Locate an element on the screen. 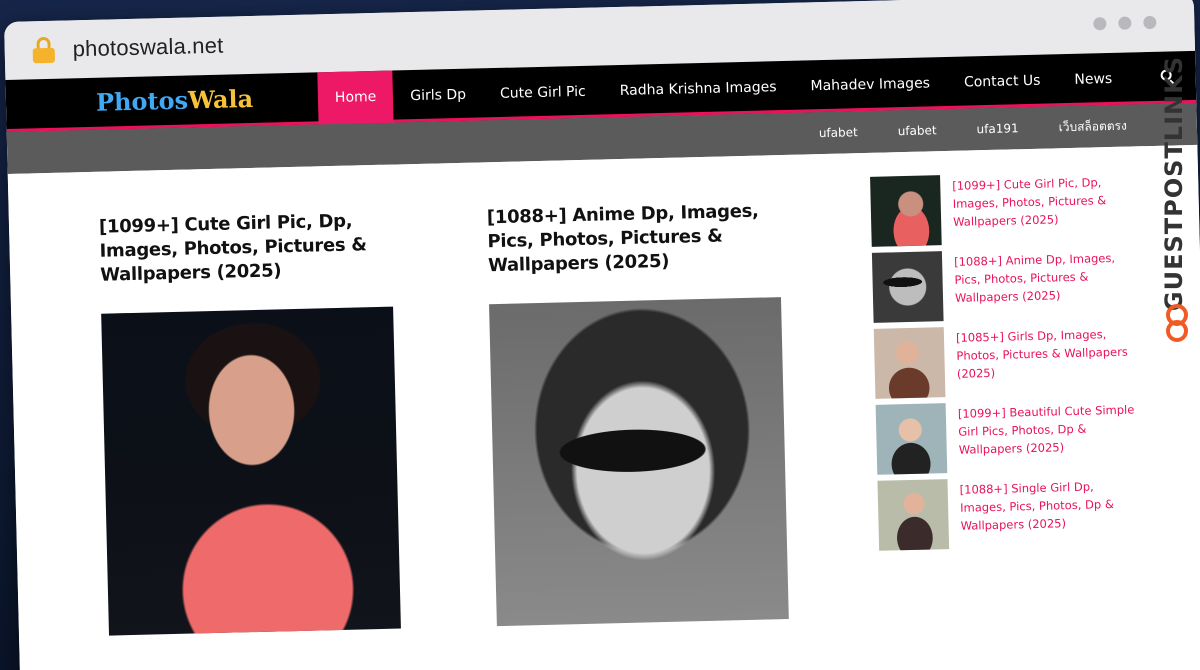 The height and width of the screenshot is (670, 1200). submenu-item-ufabet-2: ufabet is located at coordinates (917, 130).